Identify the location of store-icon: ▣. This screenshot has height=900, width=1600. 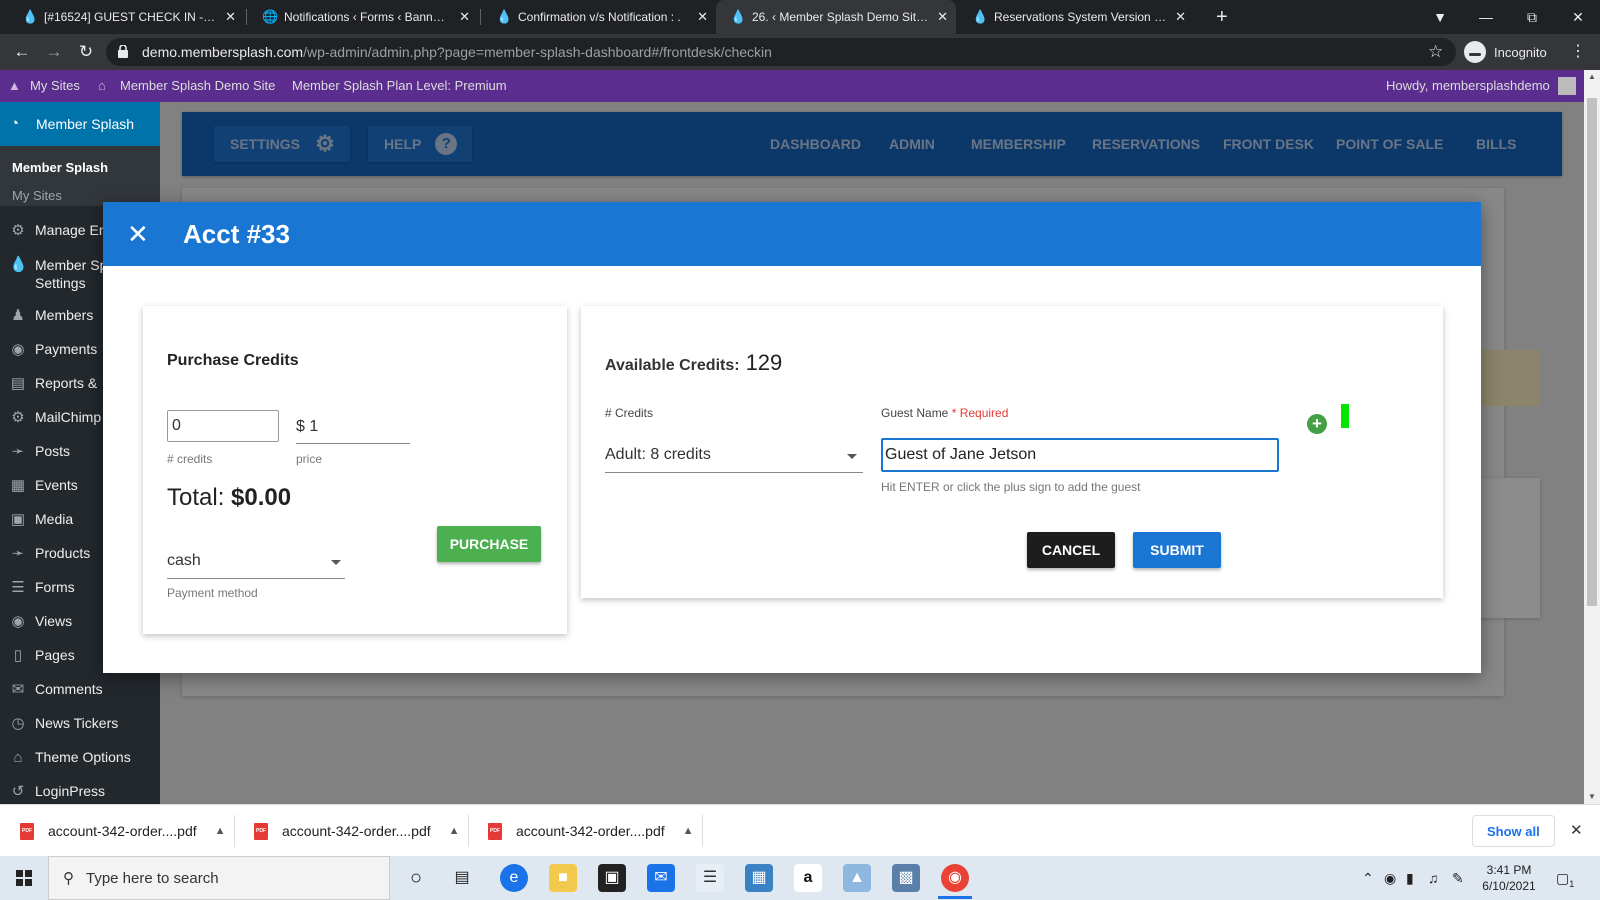
(612, 878).